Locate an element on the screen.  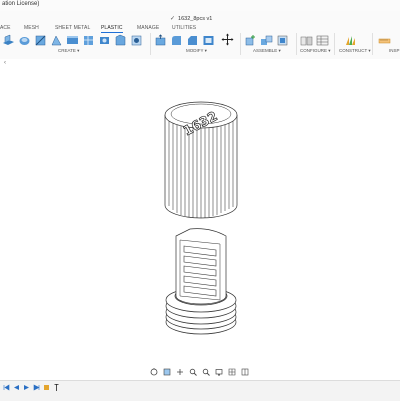
rib-icon is located at coordinates (72, 40).